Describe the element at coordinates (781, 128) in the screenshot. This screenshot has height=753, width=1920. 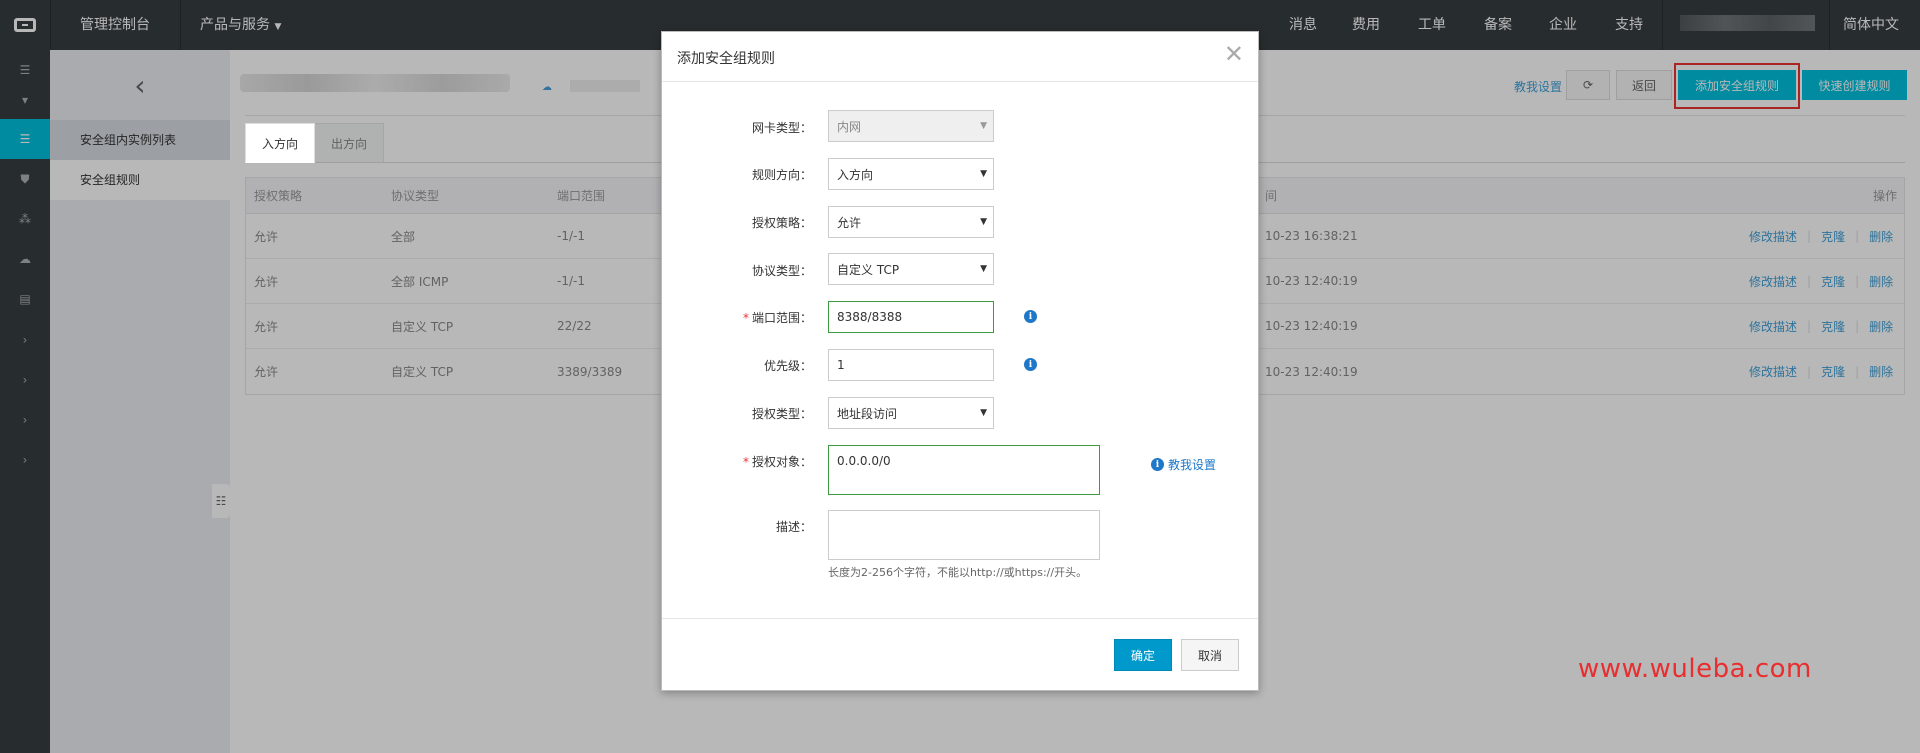
I see `nic-type-label: 网卡类型：` at that location.